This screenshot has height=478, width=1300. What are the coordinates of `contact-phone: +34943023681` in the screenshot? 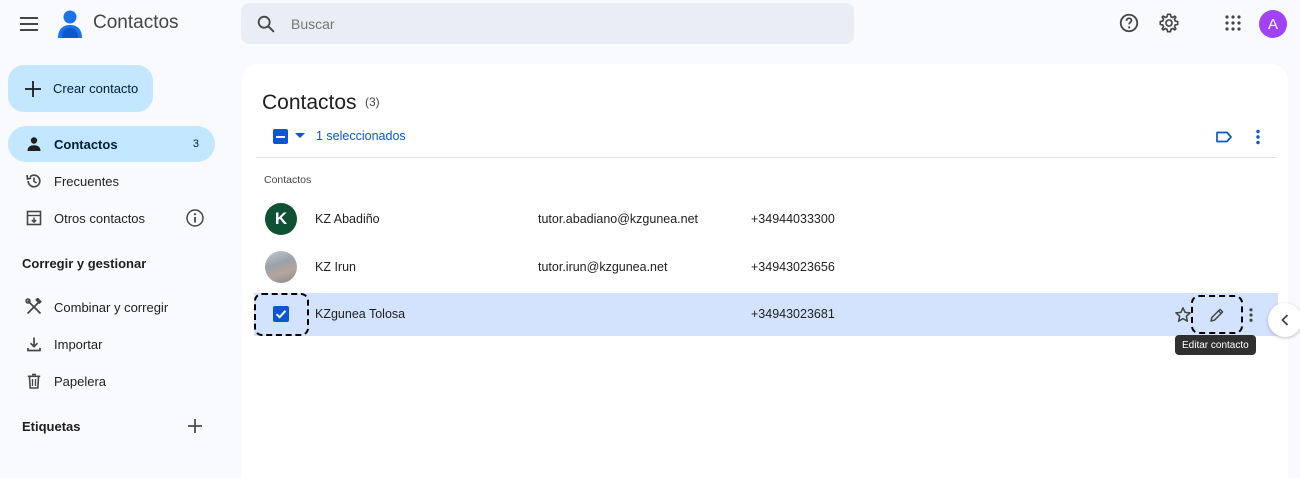 It's located at (793, 314).